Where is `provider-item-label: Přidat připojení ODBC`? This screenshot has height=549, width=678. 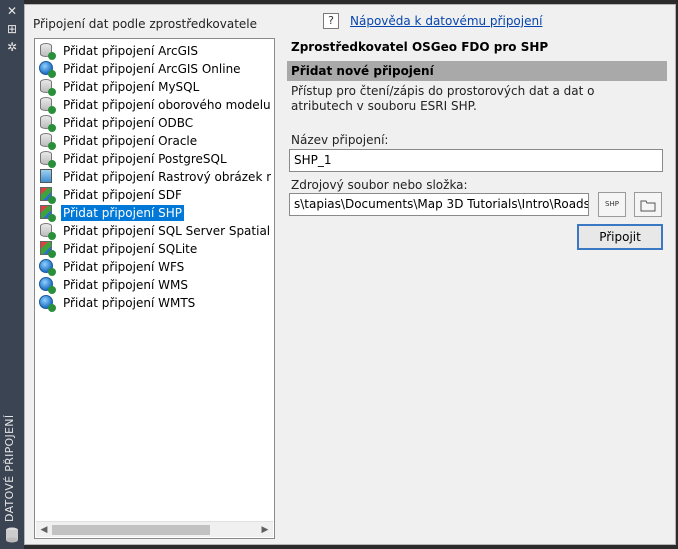
provider-item-label: Přidat připojení ODBC is located at coordinates (128, 123).